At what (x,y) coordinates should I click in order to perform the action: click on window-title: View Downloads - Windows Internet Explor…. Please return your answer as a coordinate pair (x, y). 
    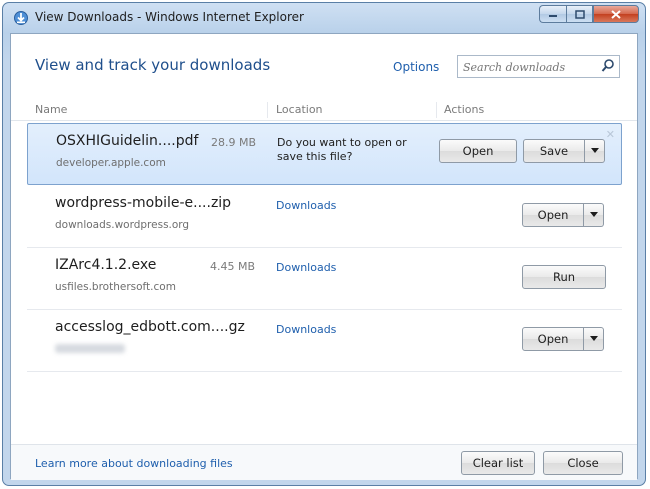
    Looking at the image, I should click on (169, 17).